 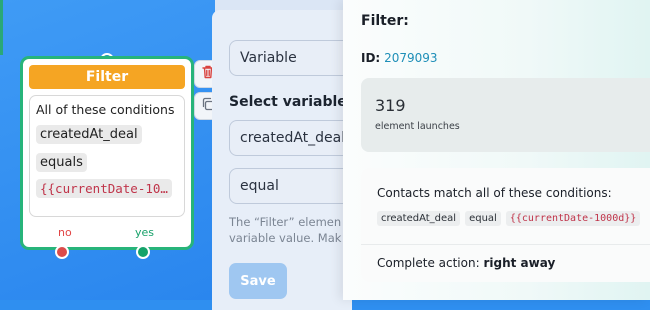 What do you see at coordinates (419, 218) in the screenshot?
I see `summary-variable-chip: createdAt_deal` at bounding box center [419, 218].